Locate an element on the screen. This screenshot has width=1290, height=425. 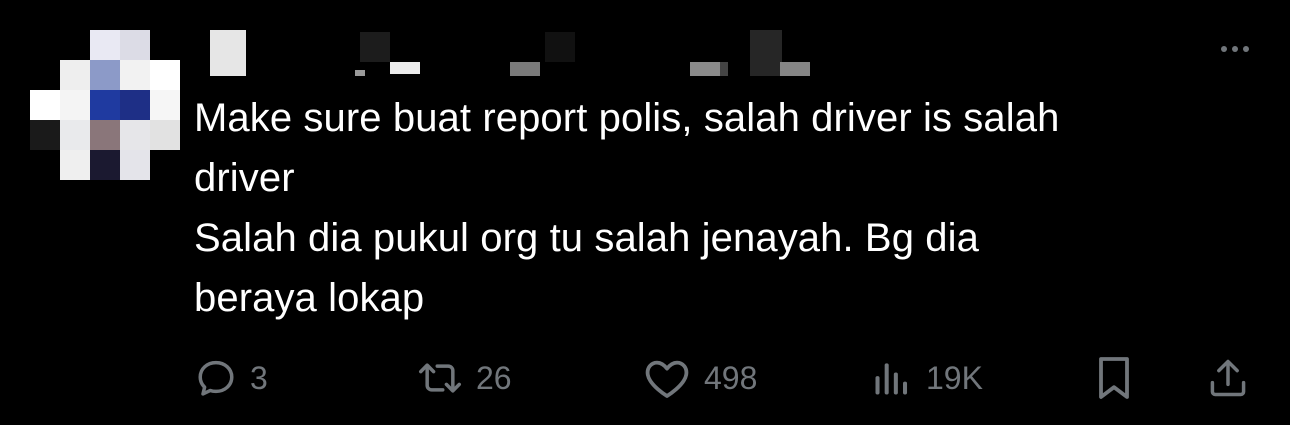
share-upload-icon is located at coordinates (1228, 378).